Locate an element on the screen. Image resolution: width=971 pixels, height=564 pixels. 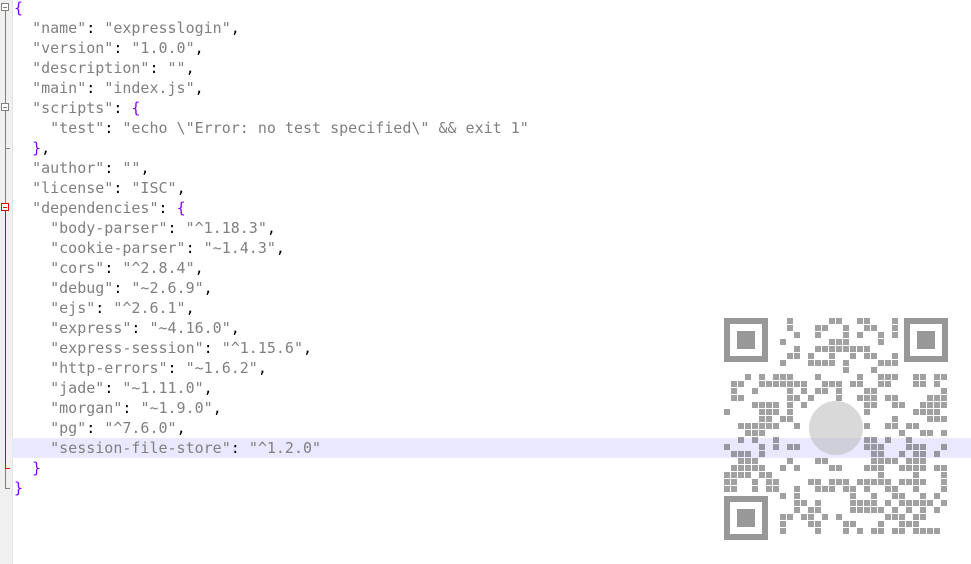
fold-guide is located at coordinates (5, 339).